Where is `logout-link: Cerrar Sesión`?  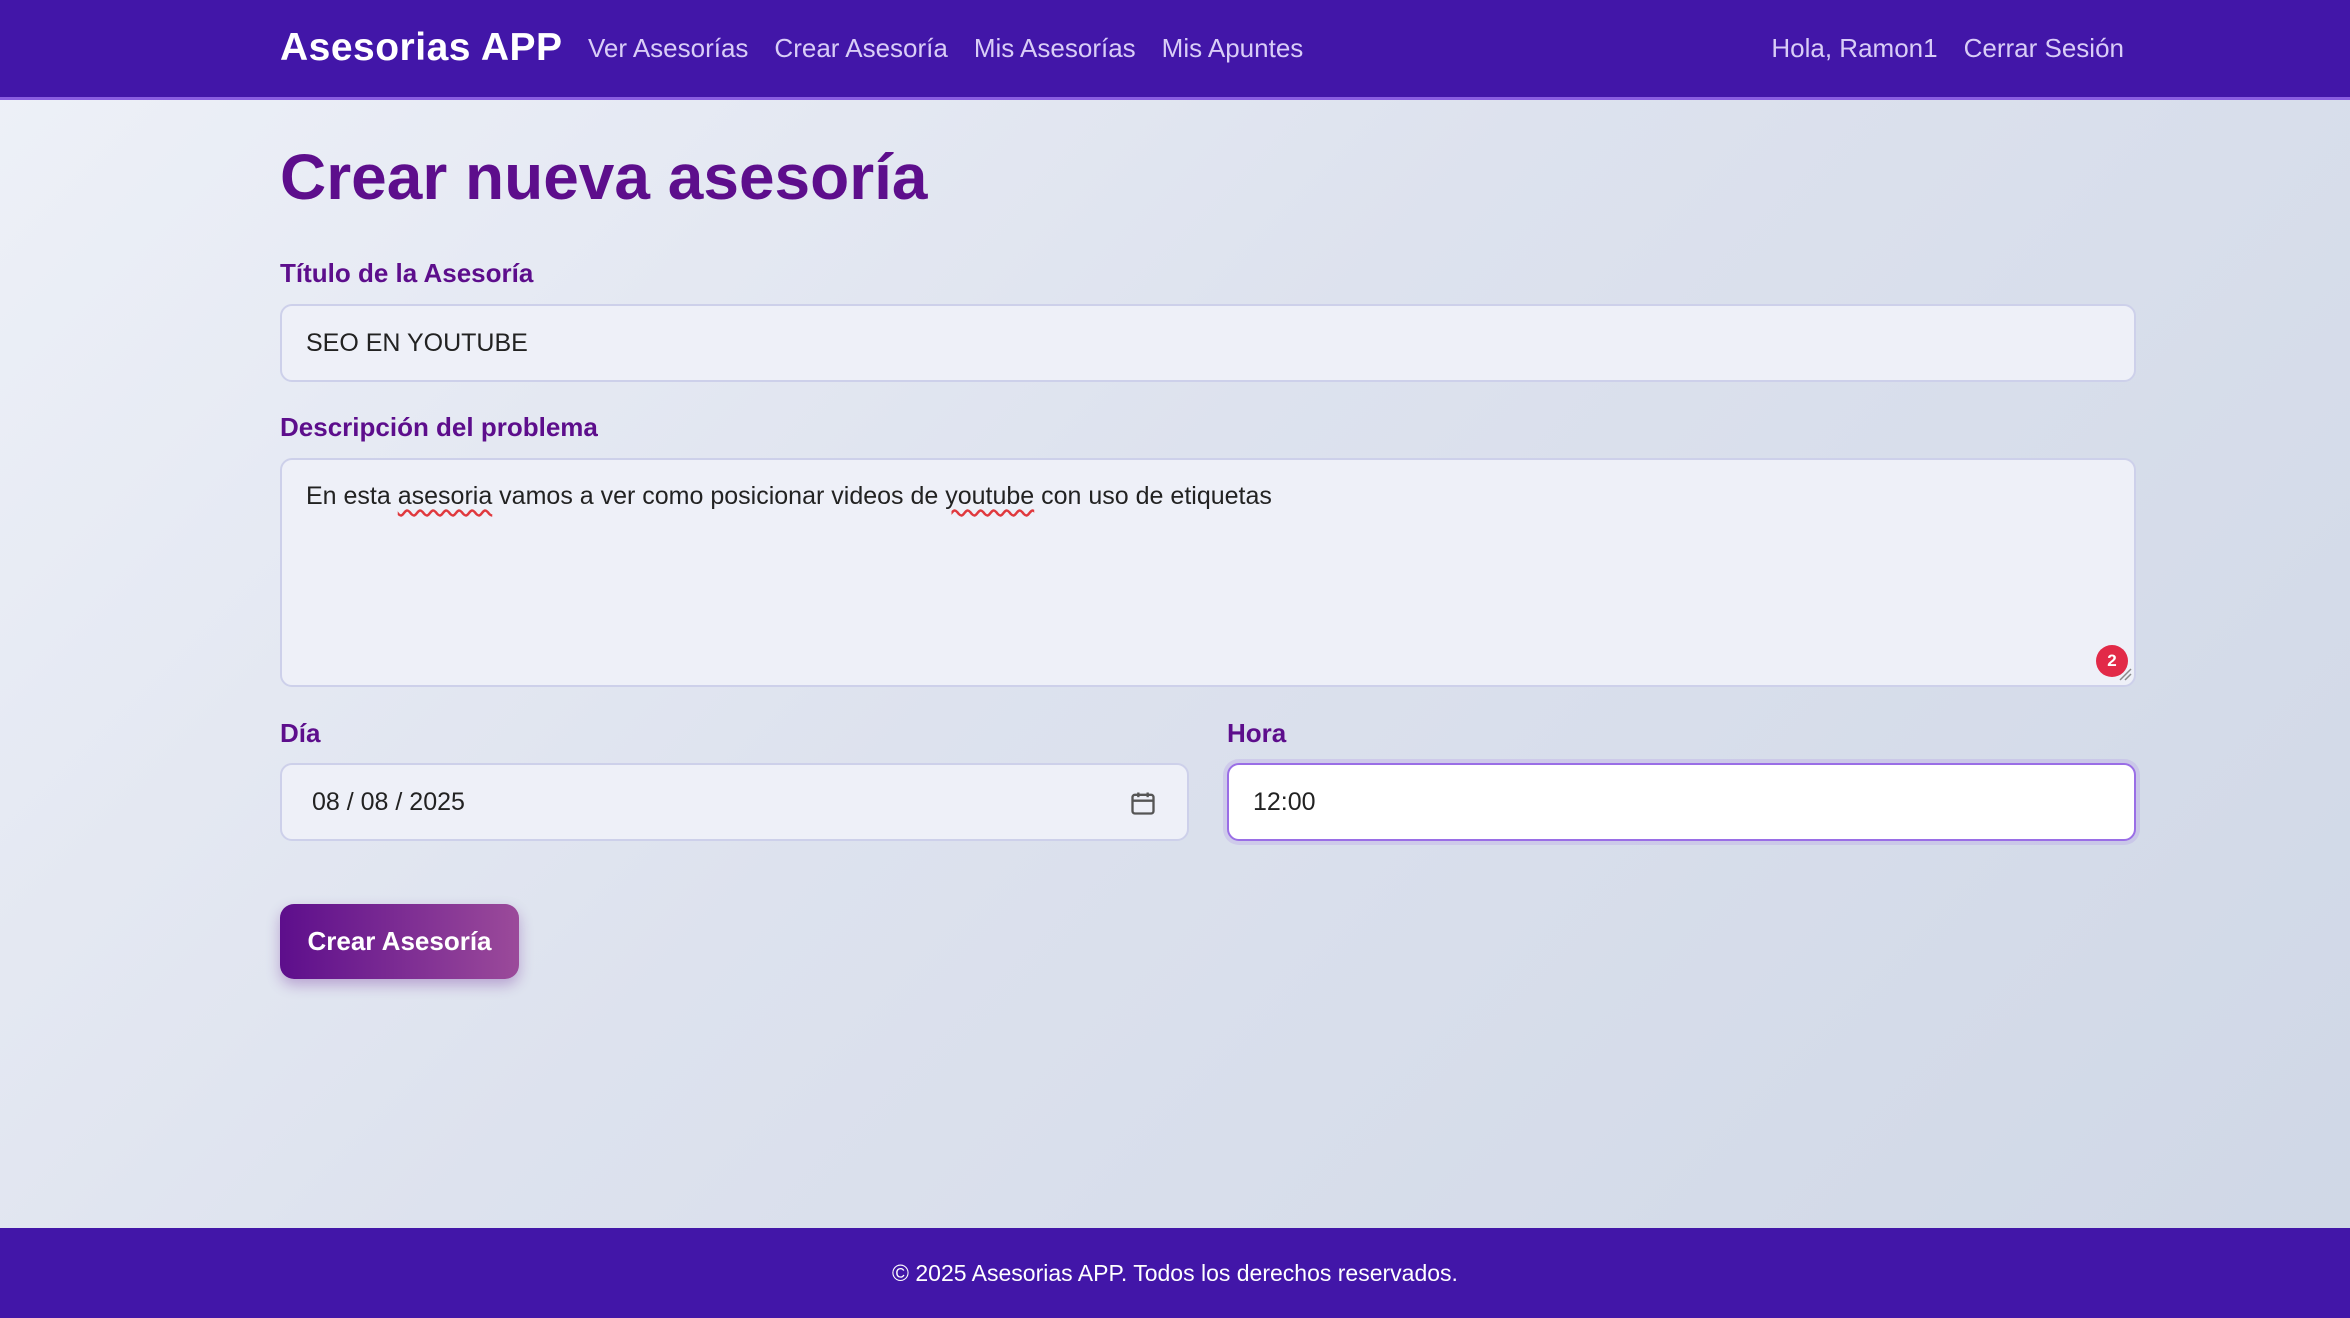
logout-link: Cerrar Sesión is located at coordinates (2044, 48).